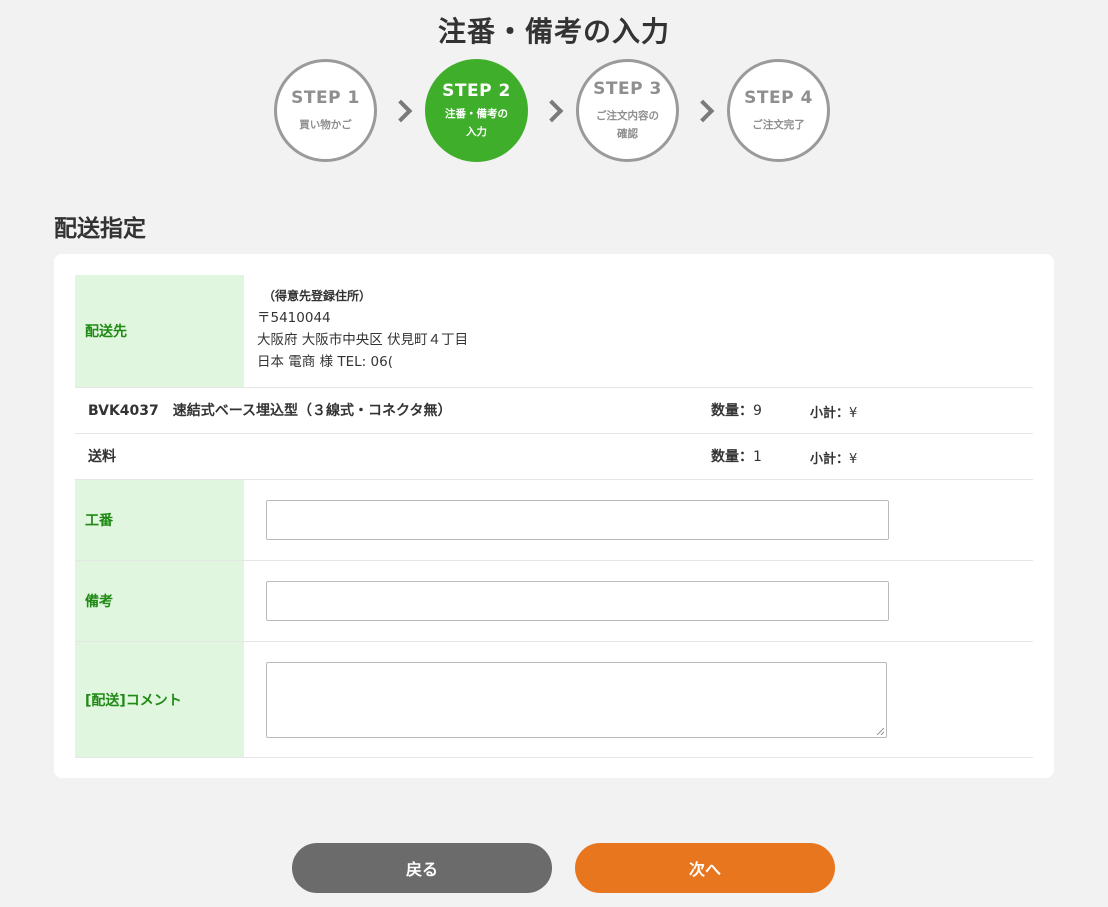 The image size is (1108, 907). I want to click on step-number: STEP 2, so click(476, 90).